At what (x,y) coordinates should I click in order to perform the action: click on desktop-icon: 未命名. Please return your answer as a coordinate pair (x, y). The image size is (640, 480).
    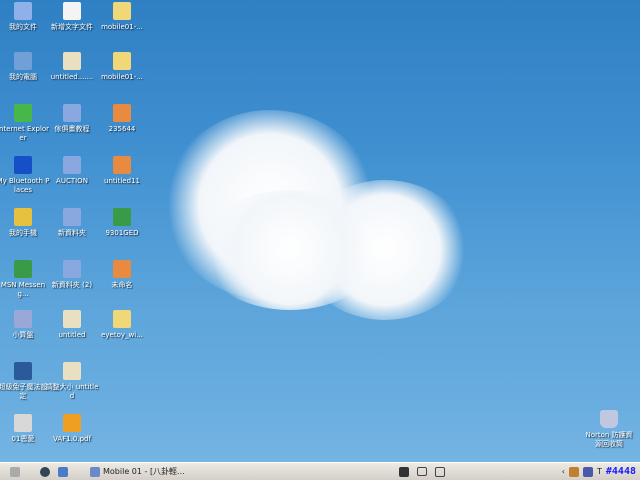
    Looking at the image, I should click on (122, 275).